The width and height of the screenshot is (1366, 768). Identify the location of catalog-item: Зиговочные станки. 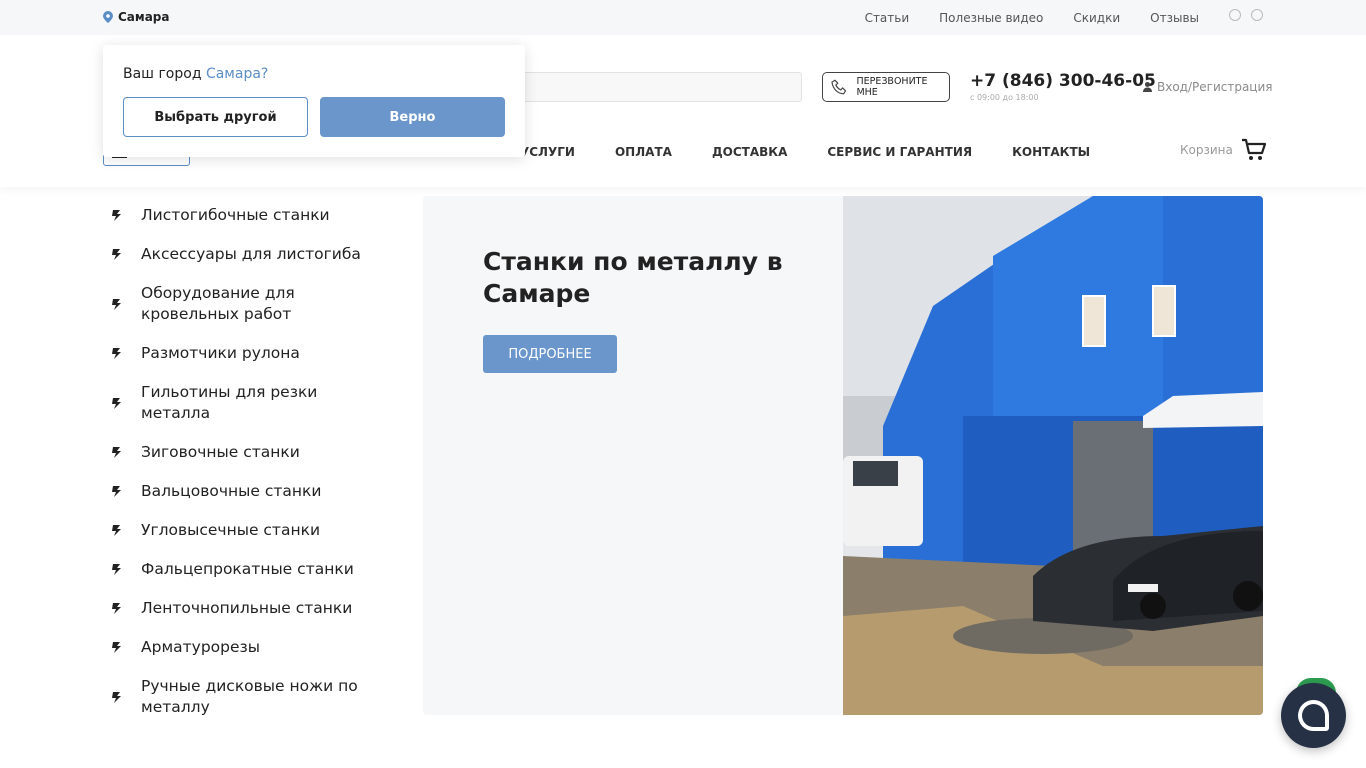
(240, 452).